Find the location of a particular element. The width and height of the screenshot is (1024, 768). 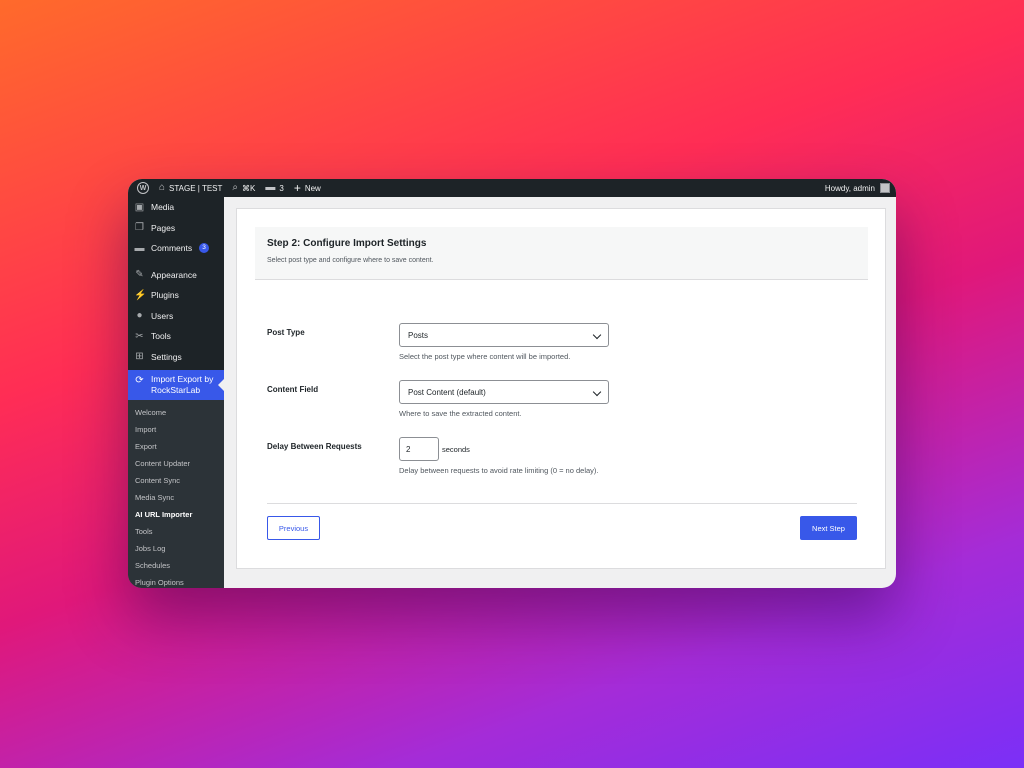

submenu-item-plugin-options: Plugin Options is located at coordinates (176, 581).